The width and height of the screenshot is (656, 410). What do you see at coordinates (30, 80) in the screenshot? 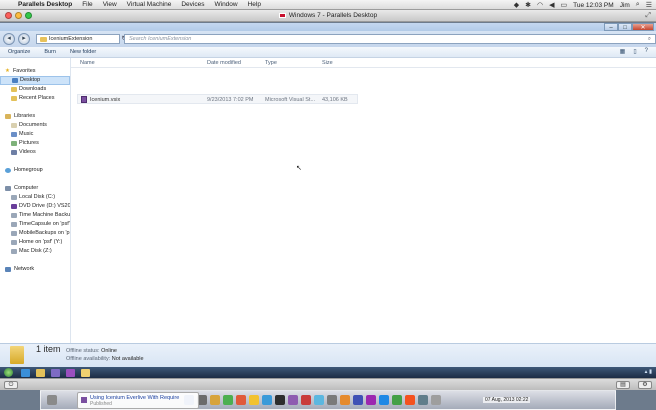
I see `nav-item-label: Desktop` at bounding box center [30, 80].